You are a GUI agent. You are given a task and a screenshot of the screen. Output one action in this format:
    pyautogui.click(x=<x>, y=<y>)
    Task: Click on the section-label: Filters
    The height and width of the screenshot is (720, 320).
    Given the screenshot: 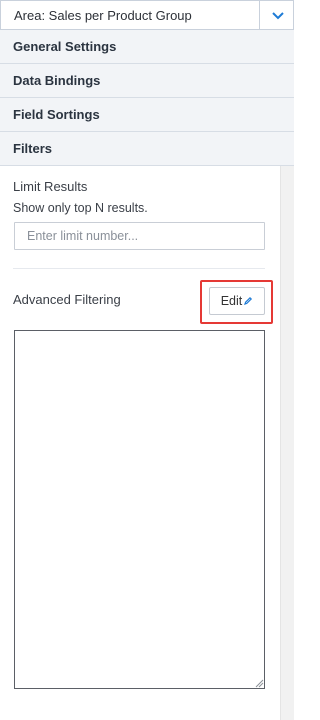 What is the action you would take?
    pyautogui.click(x=33, y=148)
    